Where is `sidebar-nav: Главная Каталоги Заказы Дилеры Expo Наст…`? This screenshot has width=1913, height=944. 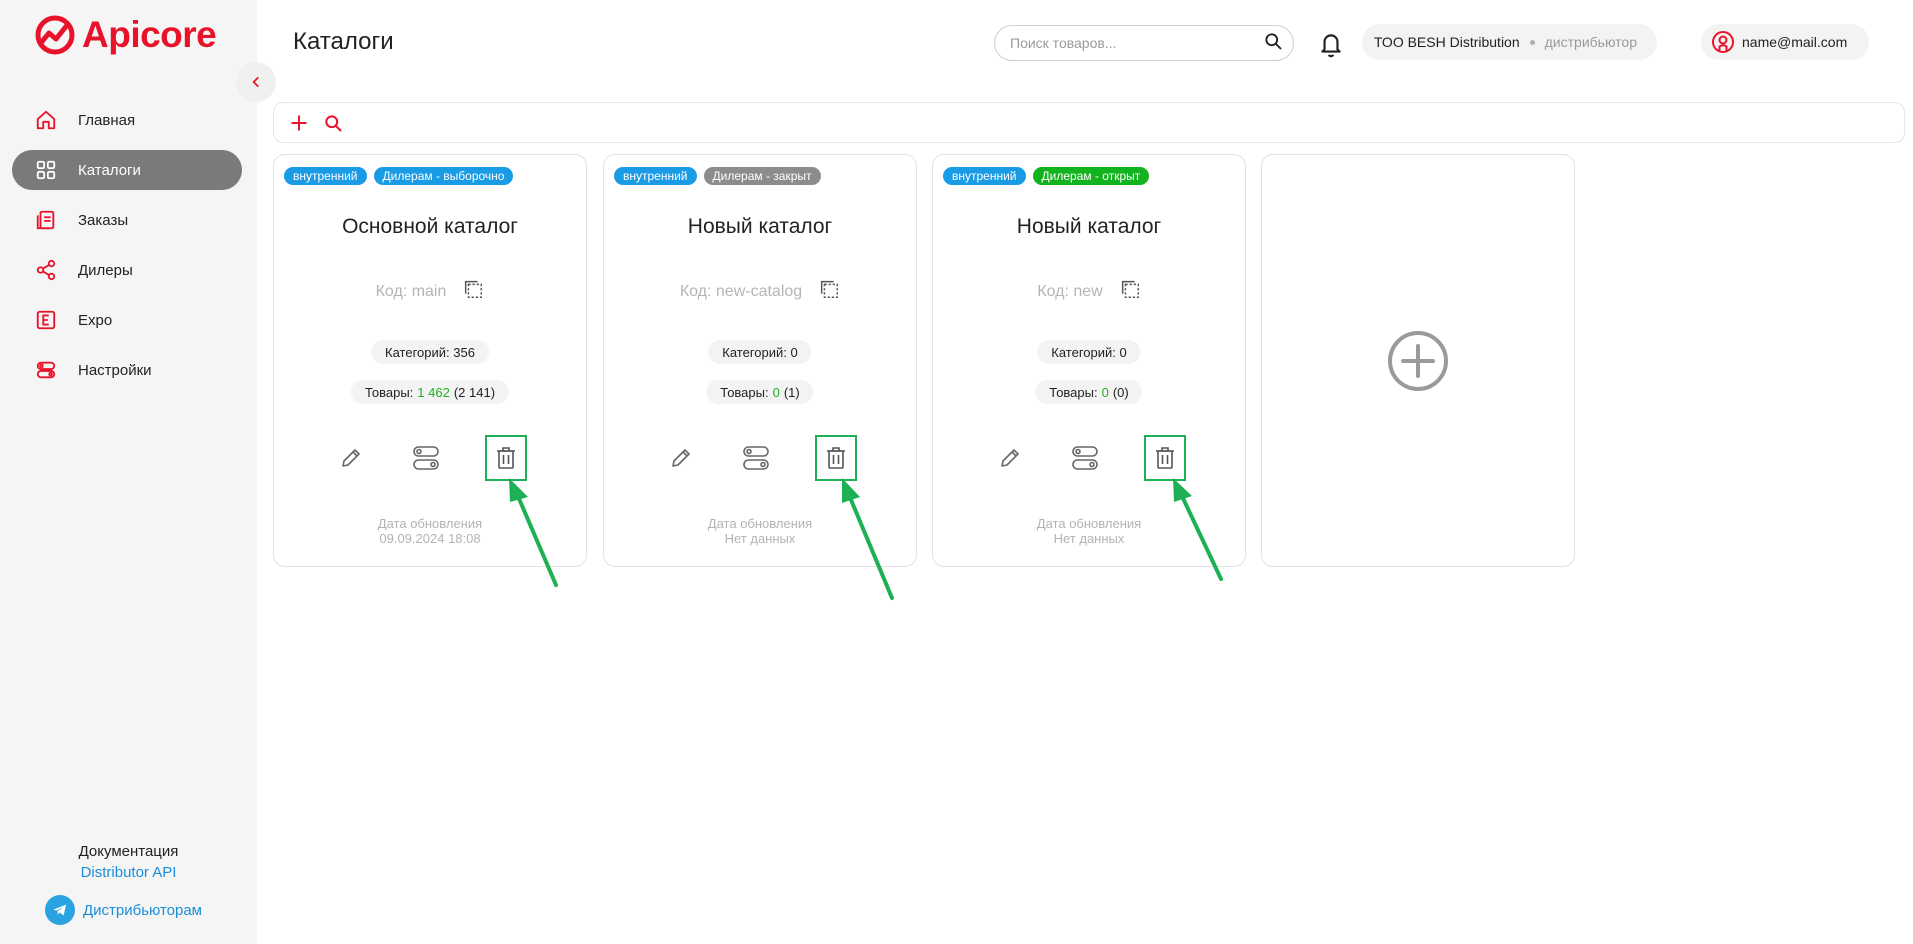
sidebar-nav: Главная Каталоги Заказы Дилеры Expo Наст… is located at coordinates (127, 250).